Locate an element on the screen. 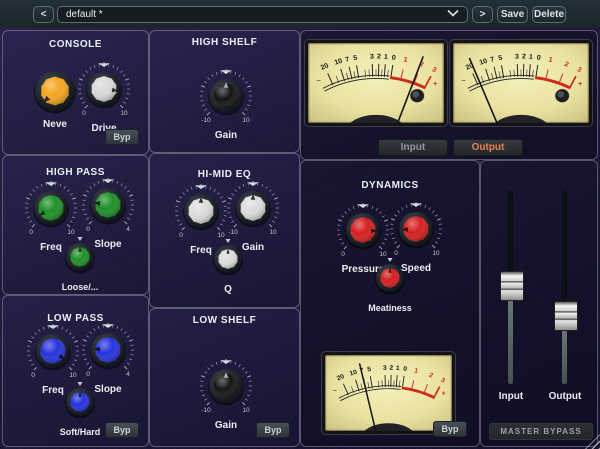 Image resolution: width=600 pixels, height=449 pixels. preset-next-button: > is located at coordinates (482, 14).